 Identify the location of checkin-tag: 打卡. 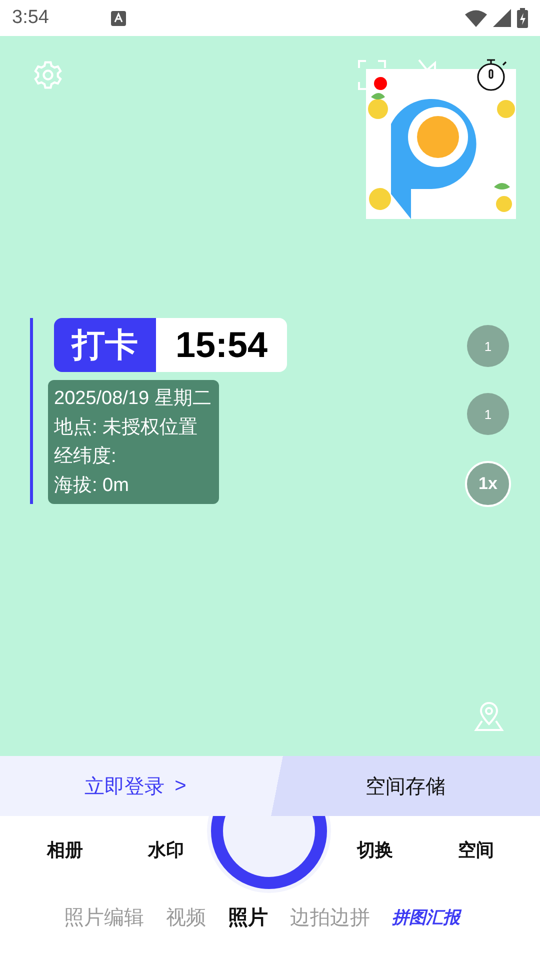
(105, 345).